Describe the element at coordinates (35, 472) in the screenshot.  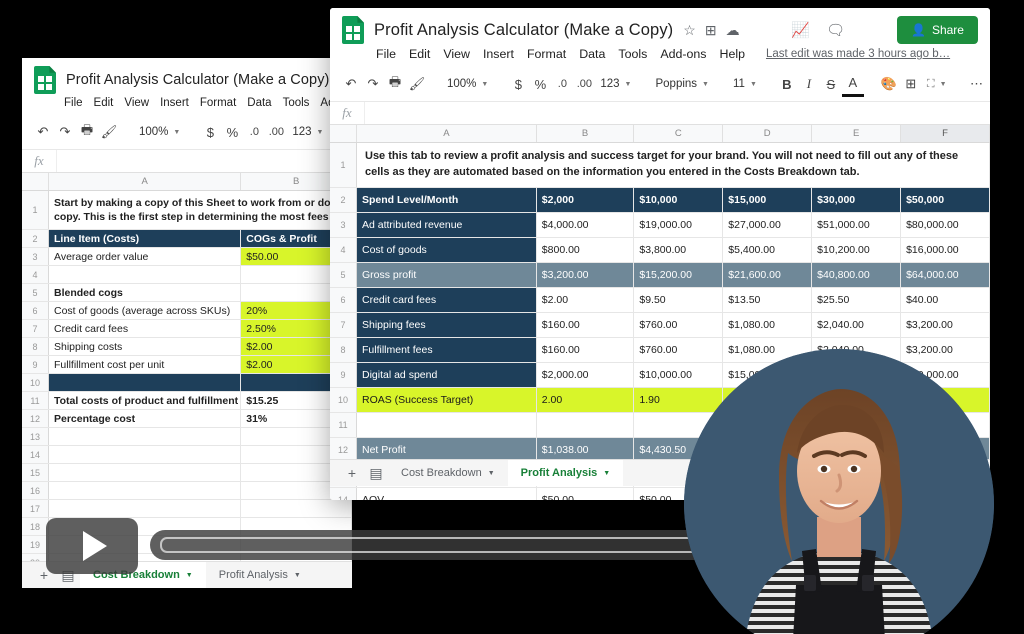
I see `row-number: 15` at that location.